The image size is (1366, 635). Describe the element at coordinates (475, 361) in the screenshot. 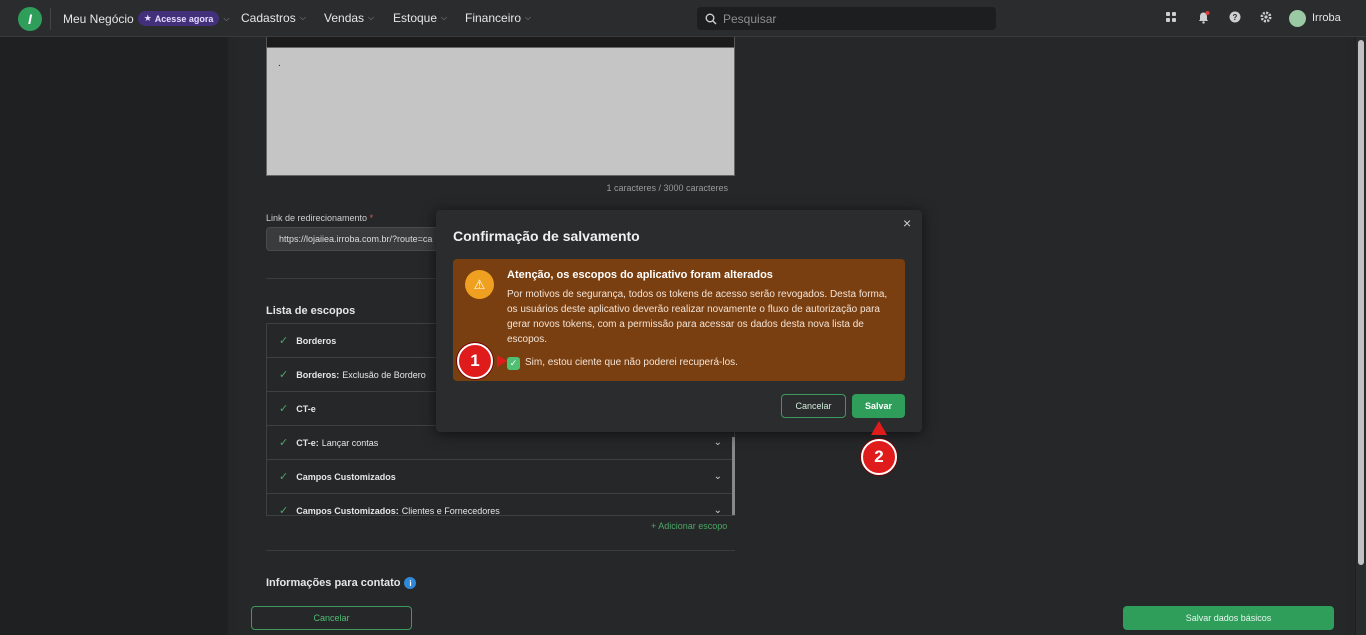

I see `step-marker-1: 1` at that location.